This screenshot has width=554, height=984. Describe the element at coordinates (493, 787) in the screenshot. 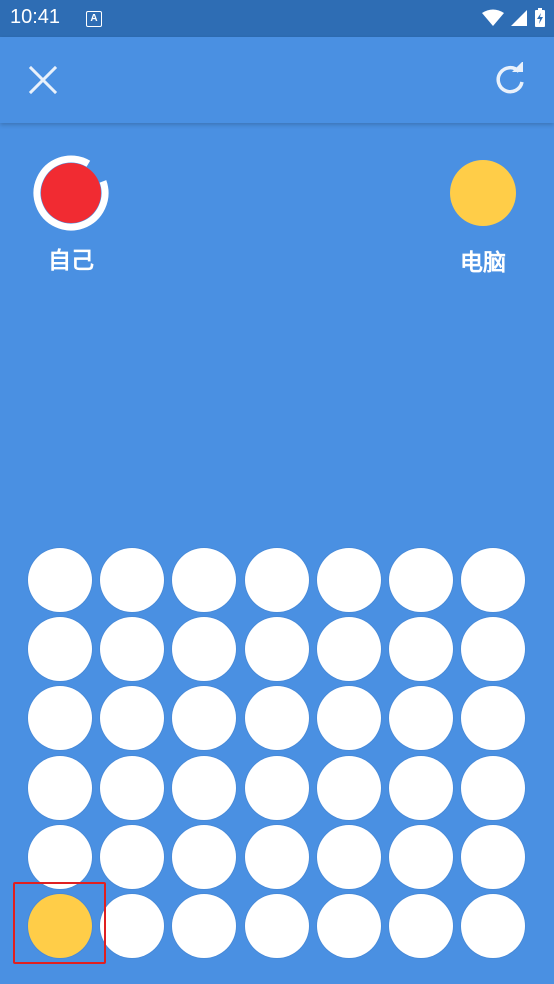

I see `board-cell-r4-c7` at that location.